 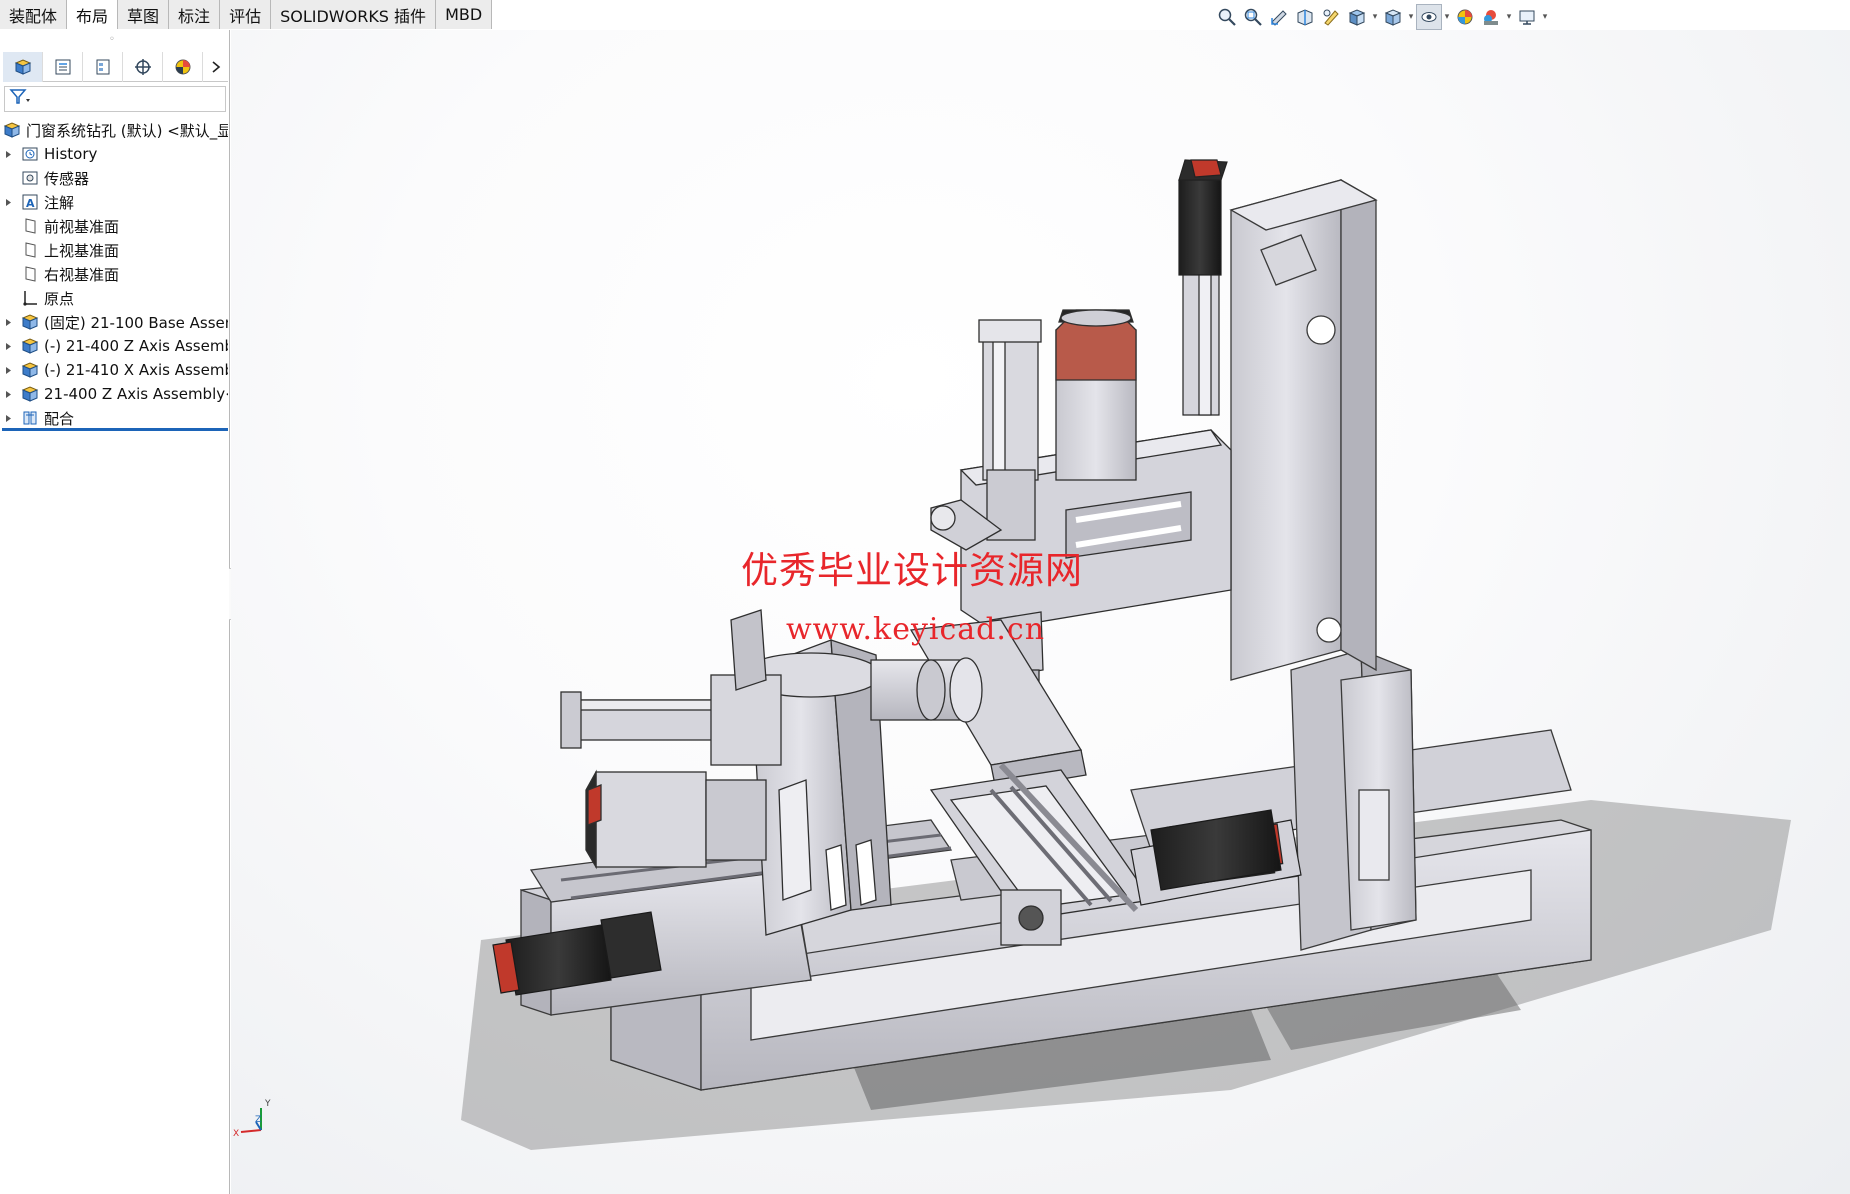 I want to click on zoom-to-area-icon, so click(x=1253, y=17).